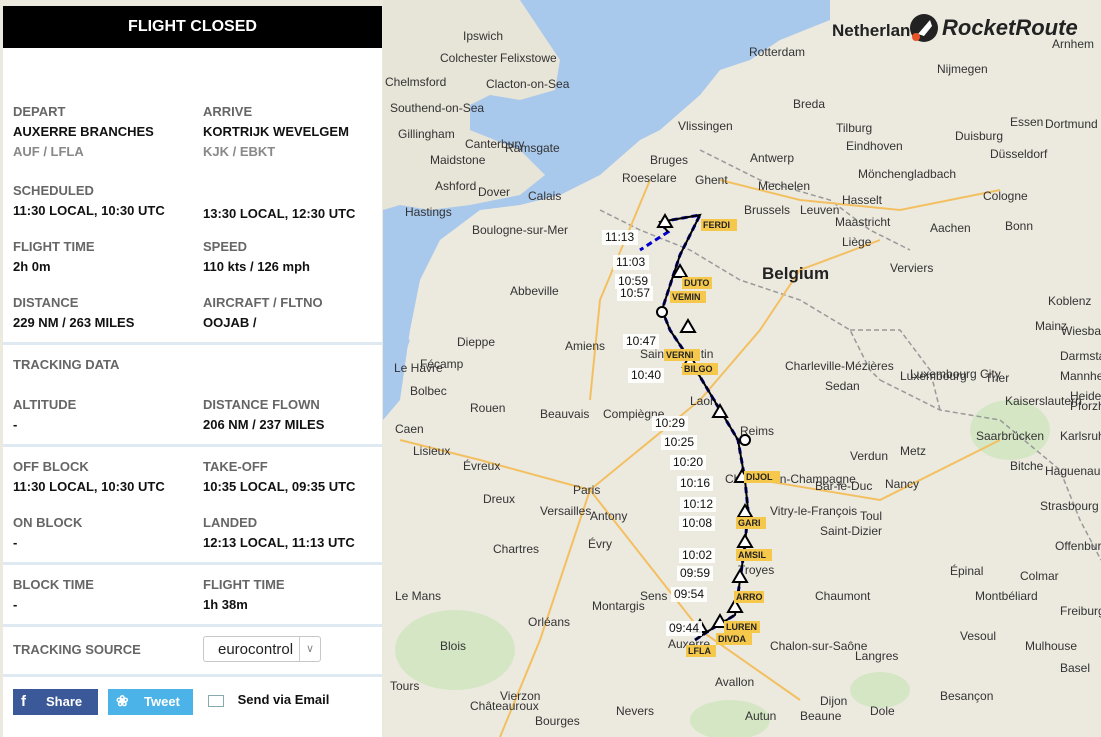 This screenshot has height=737, width=1101. What do you see at coordinates (53, 594) in the screenshot?
I see `block-time-block: BLOCK TIME -` at bounding box center [53, 594].